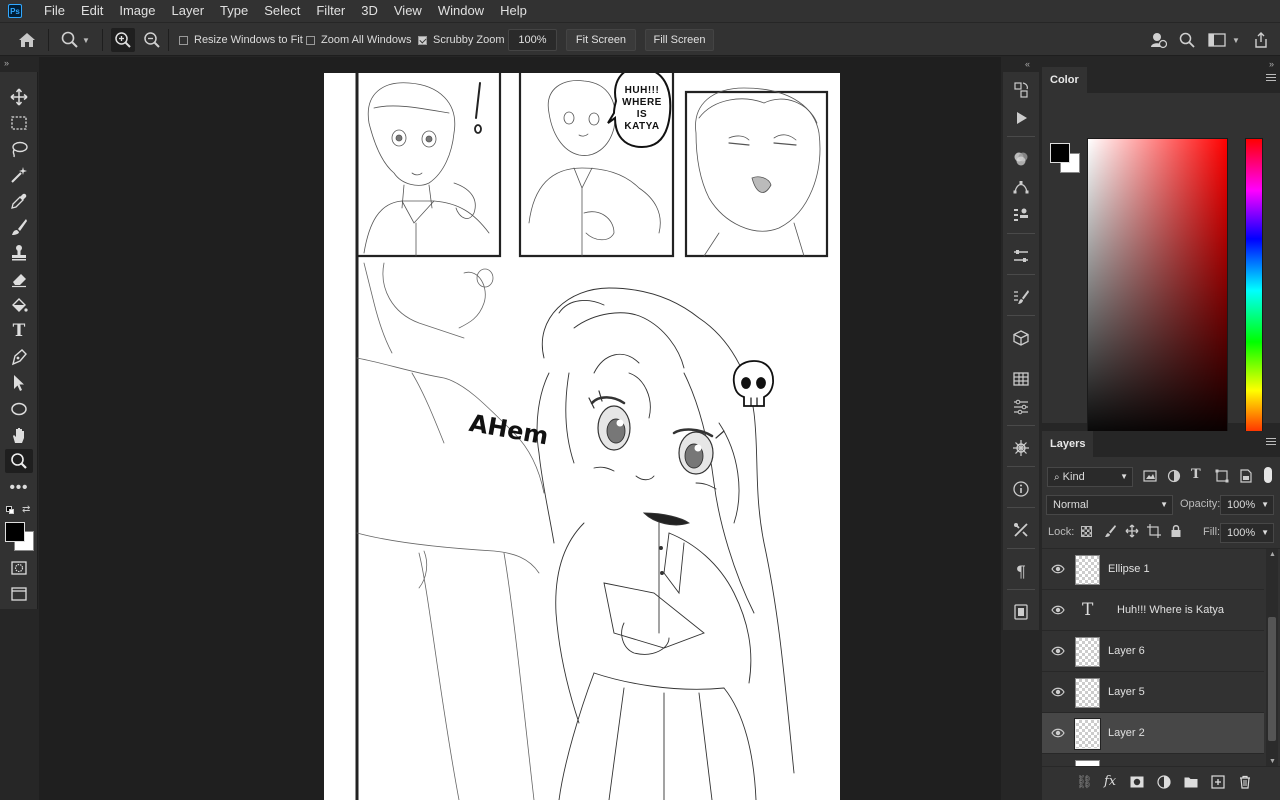 Image resolution: width=1280 pixels, height=800 pixels. What do you see at coordinates (601, 40) in the screenshot?
I see `fit-screen-button: Fit Screen` at bounding box center [601, 40].